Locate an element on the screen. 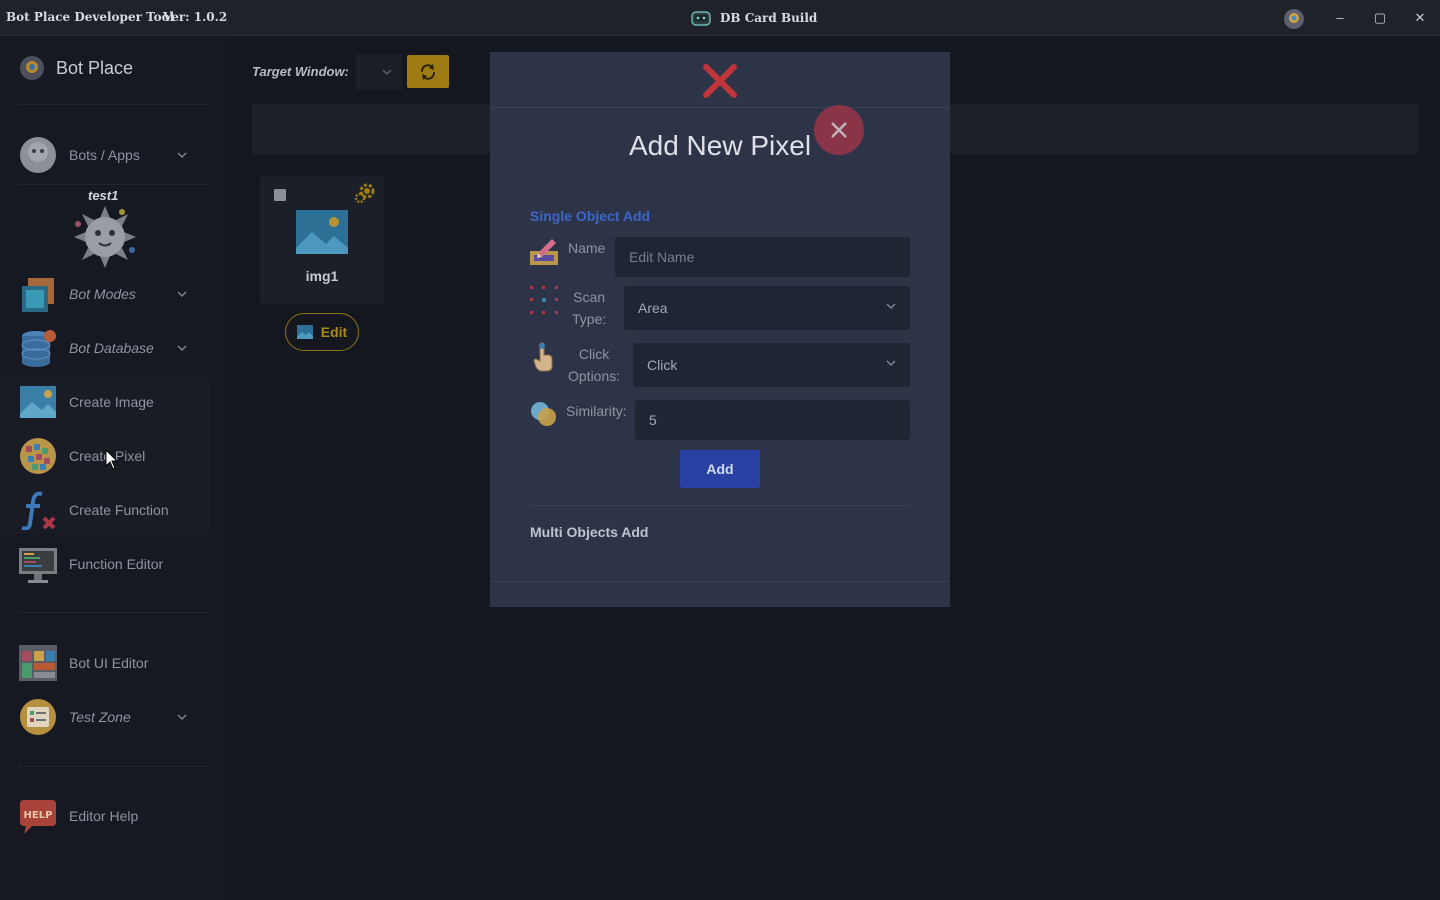 The width and height of the screenshot is (1440, 900). edit-button: Edit is located at coordinates (322, 332).